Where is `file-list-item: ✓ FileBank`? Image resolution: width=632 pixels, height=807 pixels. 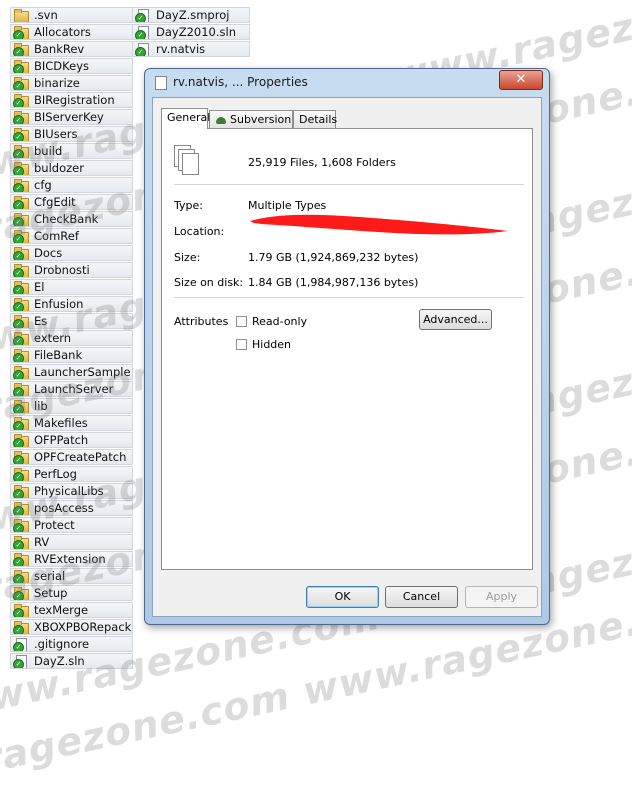 file-list-item: ✓ FileBank is located at coordinates (71, 355).